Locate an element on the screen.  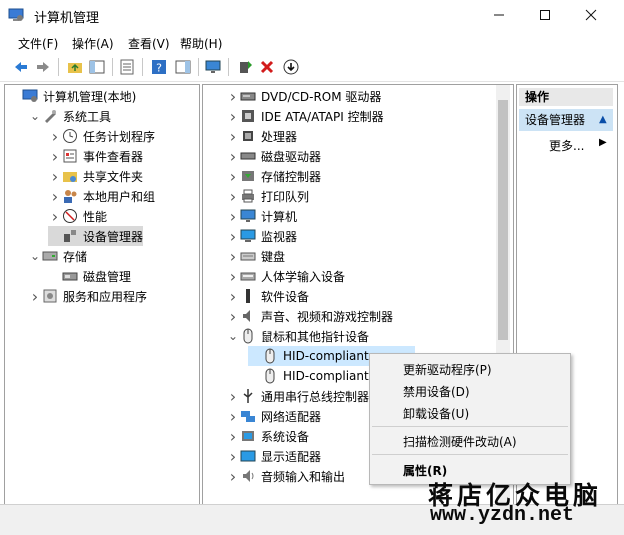
device-tree-item: › 键盘 is located at coordinates (255, 256).